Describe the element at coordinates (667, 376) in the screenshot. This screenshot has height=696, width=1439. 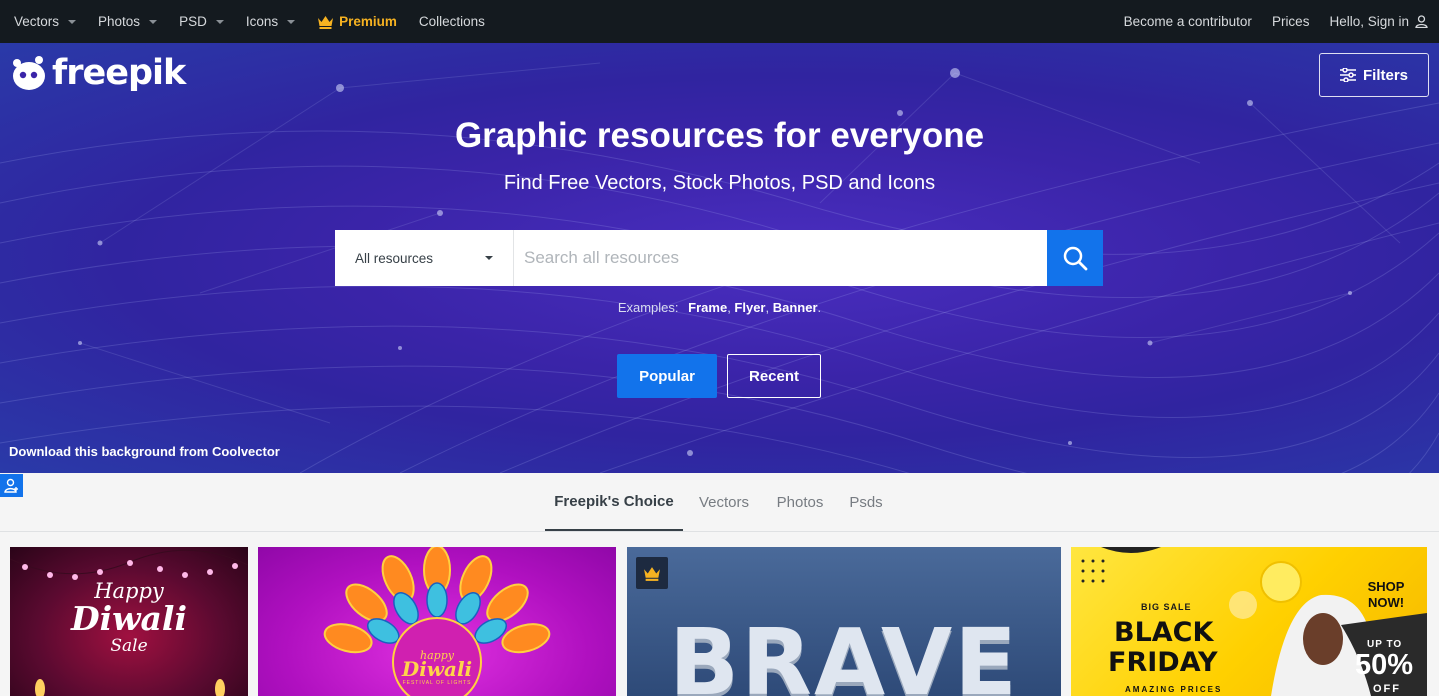
I see `popular-button: Popular` at that location.